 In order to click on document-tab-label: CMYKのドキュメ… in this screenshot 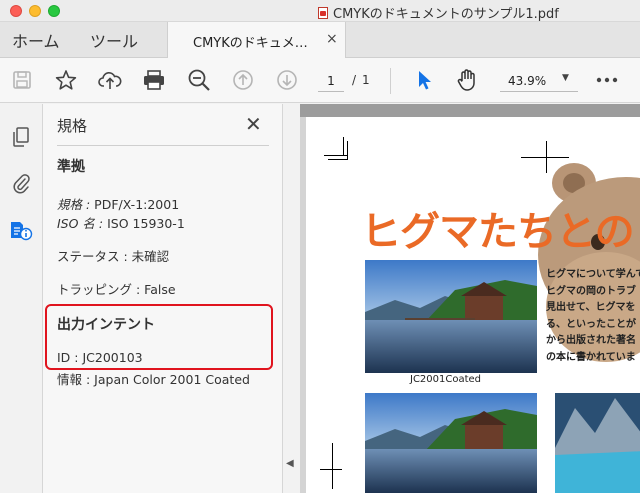, I will do `click(250, 43)`.